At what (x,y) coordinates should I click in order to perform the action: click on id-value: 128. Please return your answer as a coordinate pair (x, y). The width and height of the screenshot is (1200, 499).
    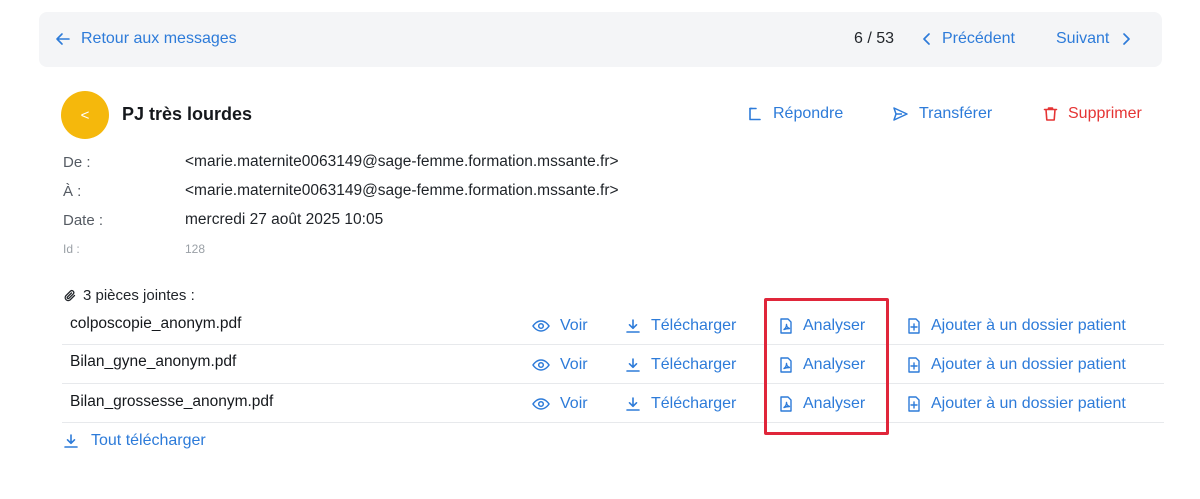
    Looking at the image, I should click on (195, 249).